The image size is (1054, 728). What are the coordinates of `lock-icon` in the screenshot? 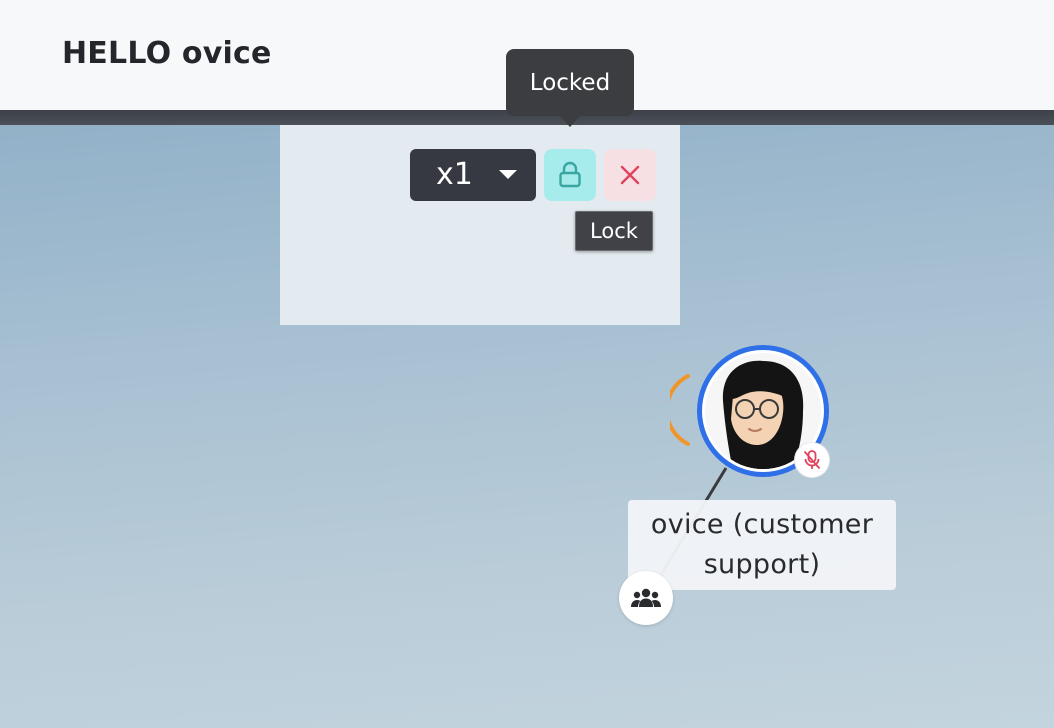 It's located at (570, 174).